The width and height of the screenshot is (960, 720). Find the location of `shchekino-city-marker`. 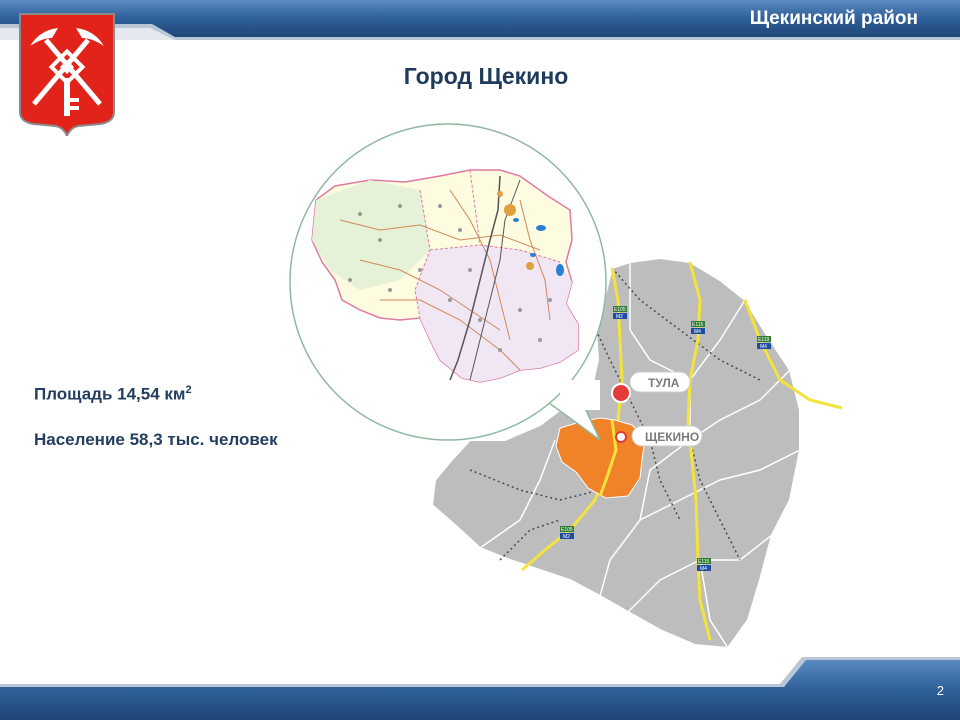

shchekino-city-marker is located at coordinates (621, 437).